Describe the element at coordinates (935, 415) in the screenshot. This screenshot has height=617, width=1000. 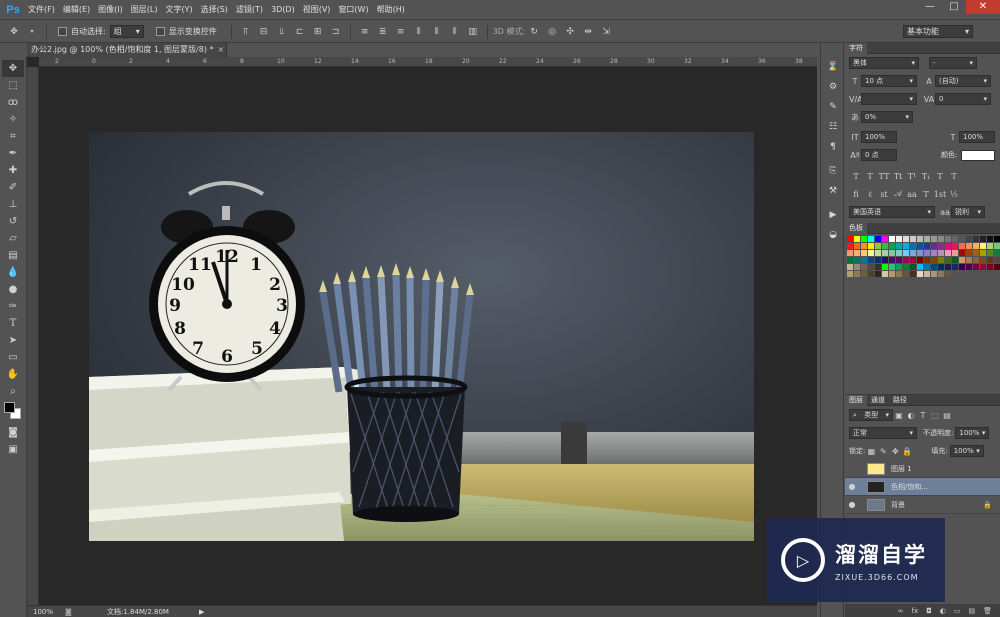
I see `filter-shape-icon: ⬚` at that location.